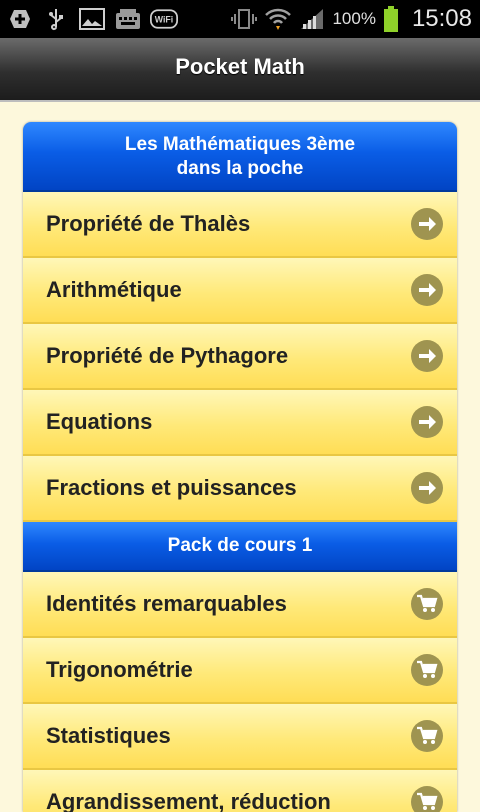 The image size is (480, 812). I want to click on pack-header-label: Pack de cours 1, so click(240, 545).